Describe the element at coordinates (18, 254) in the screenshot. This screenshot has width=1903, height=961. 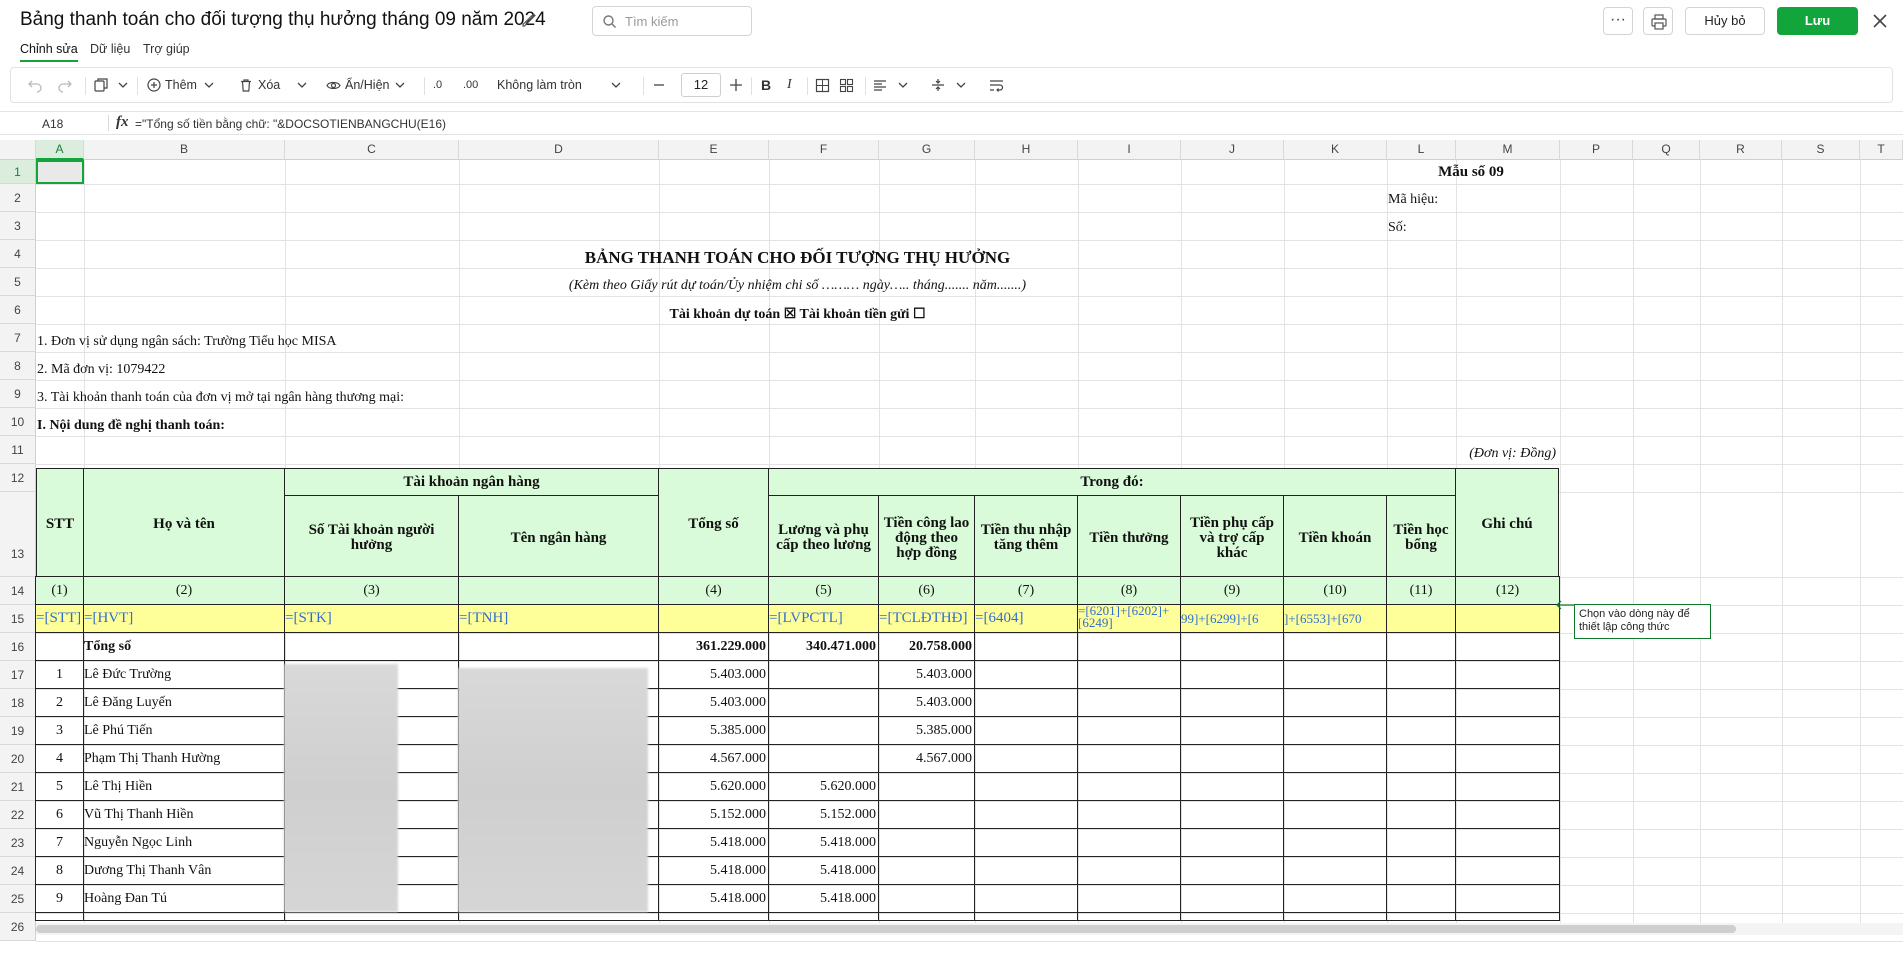
I see `row-header-4: 4` at that location.